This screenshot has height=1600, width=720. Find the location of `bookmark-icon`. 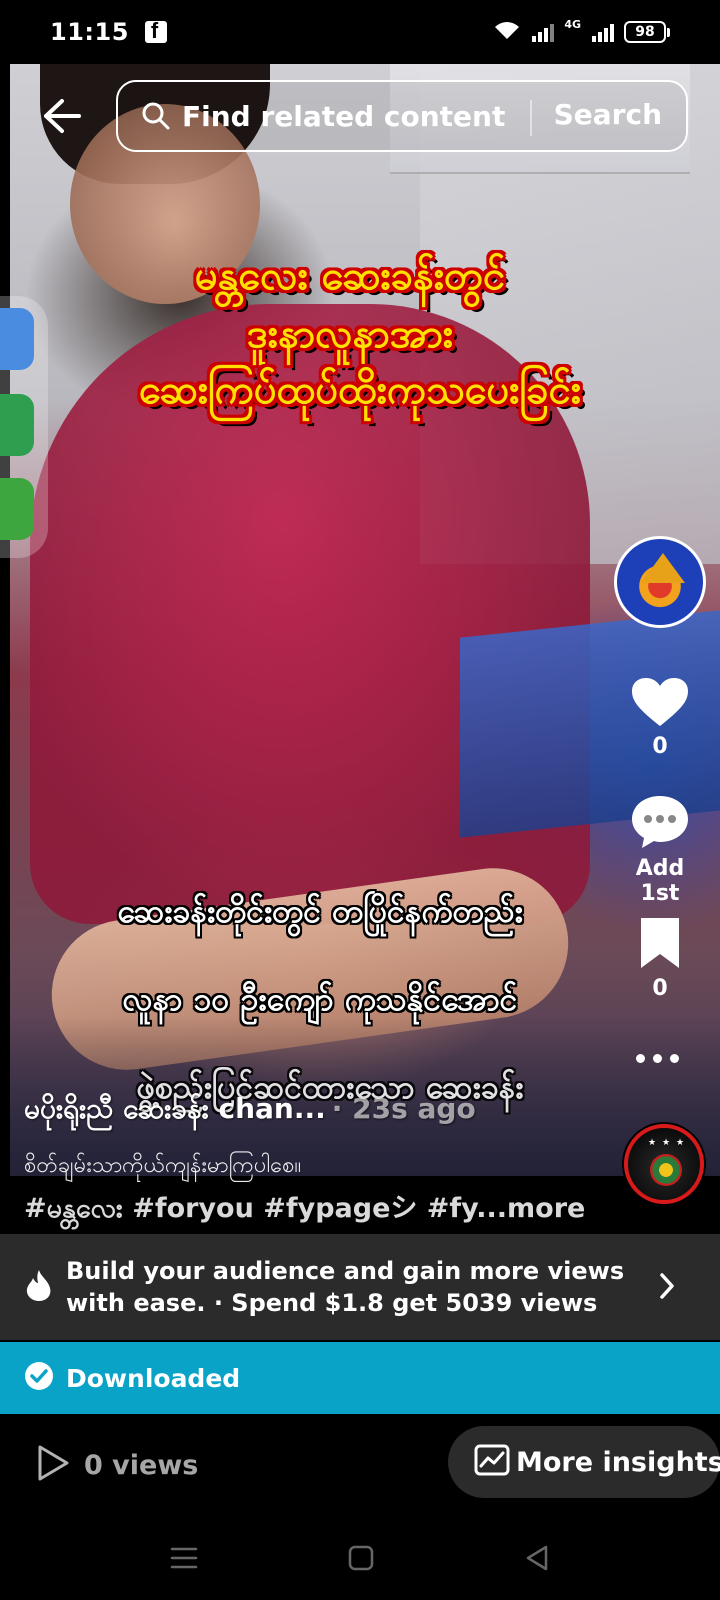

bookmark-icon is located at coordinates (660, 943).